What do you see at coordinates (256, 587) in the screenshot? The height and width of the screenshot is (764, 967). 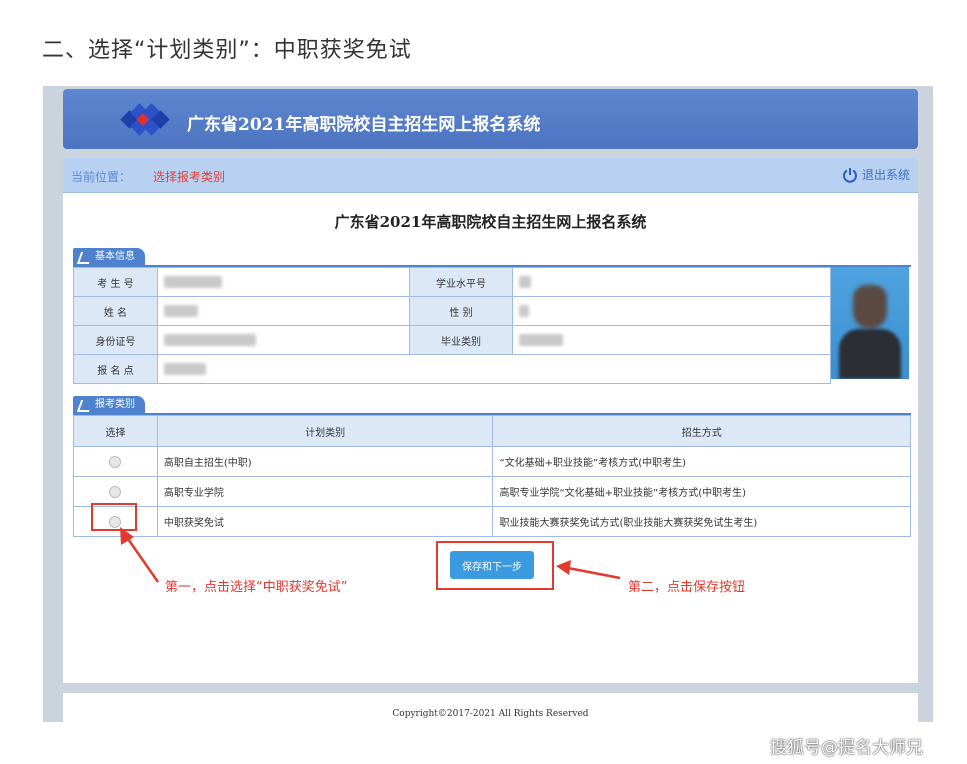 I see `annotation-step-one: 第一，点击选择“中职获奖免试”` at bounding box center [256, 587].